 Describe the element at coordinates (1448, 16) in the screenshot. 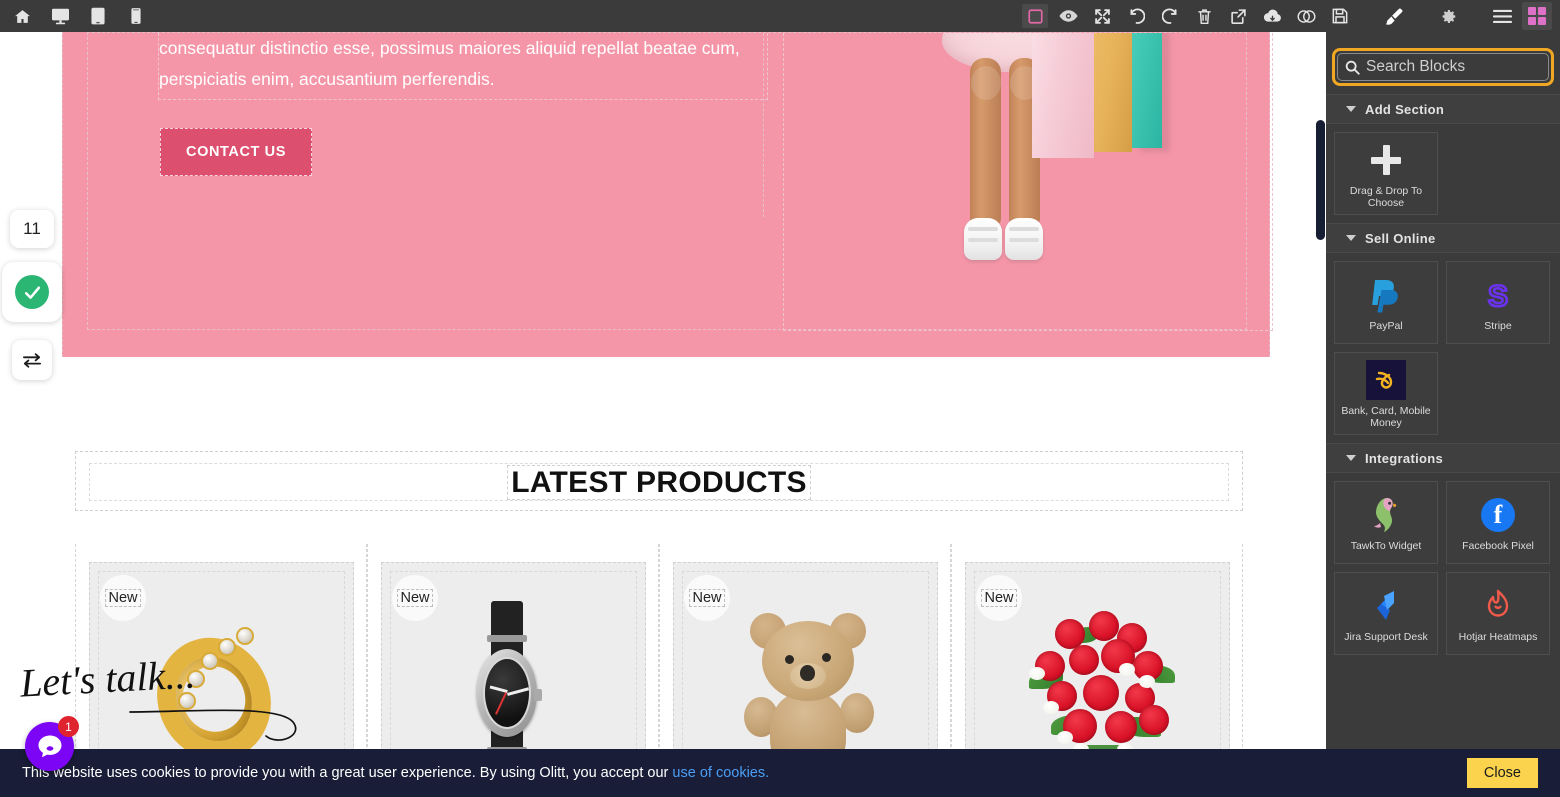

I see `gear-icon` at that location.